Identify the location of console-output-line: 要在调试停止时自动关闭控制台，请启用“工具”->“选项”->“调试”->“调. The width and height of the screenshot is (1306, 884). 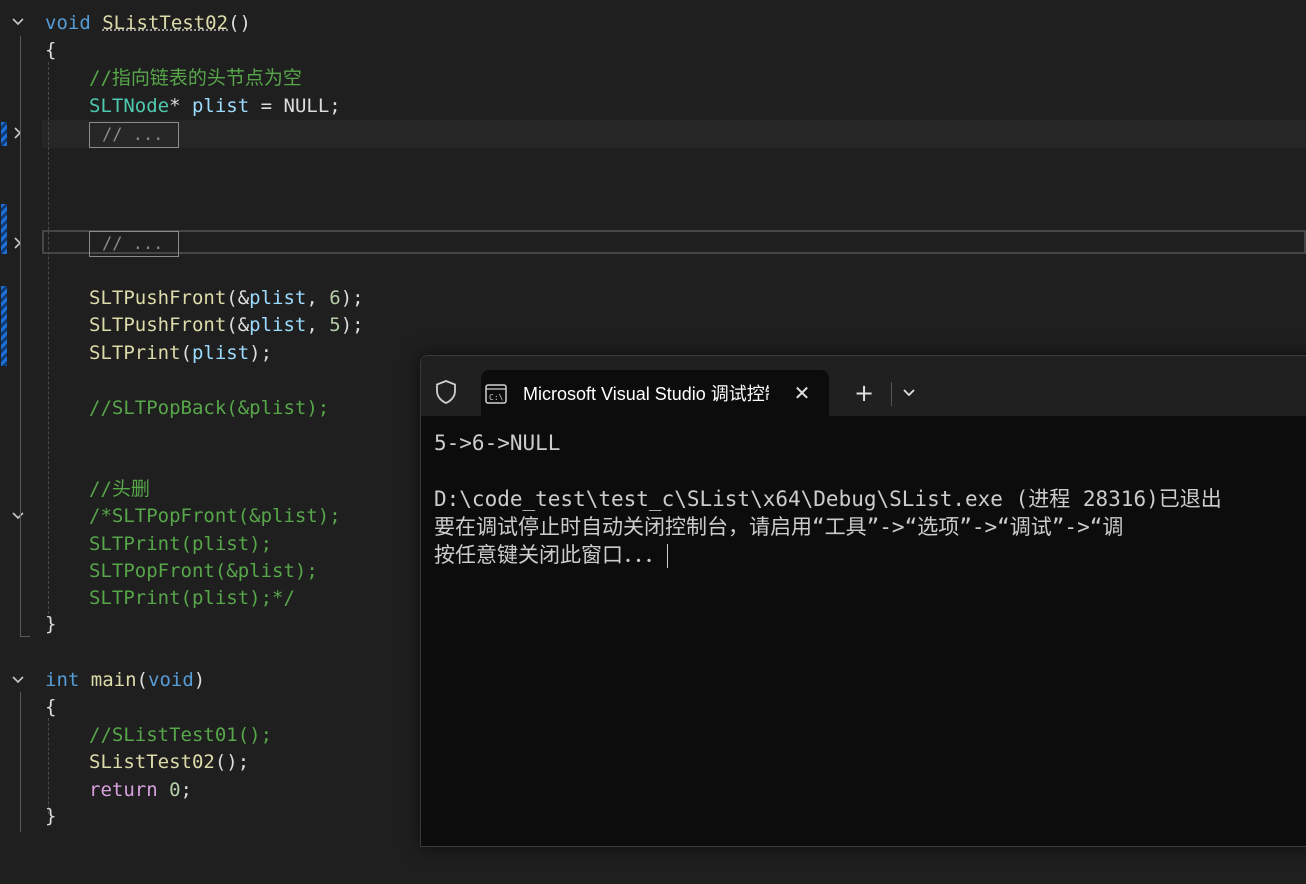
(870, 527).